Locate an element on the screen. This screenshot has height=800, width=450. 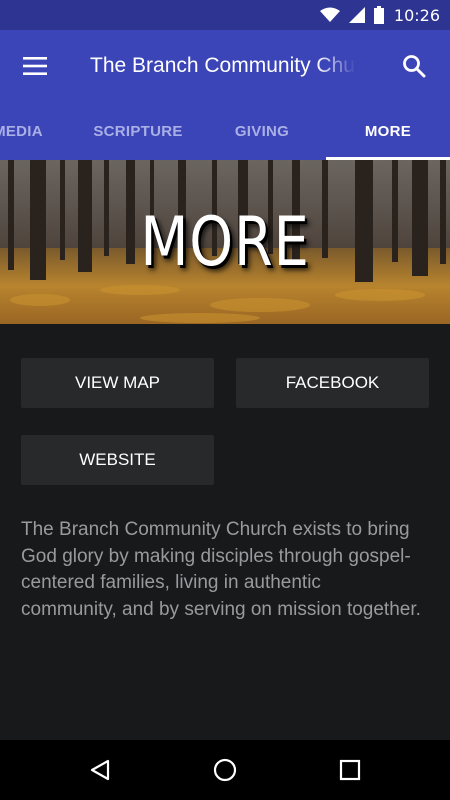
search-icon is located at coordinates (414, 66).